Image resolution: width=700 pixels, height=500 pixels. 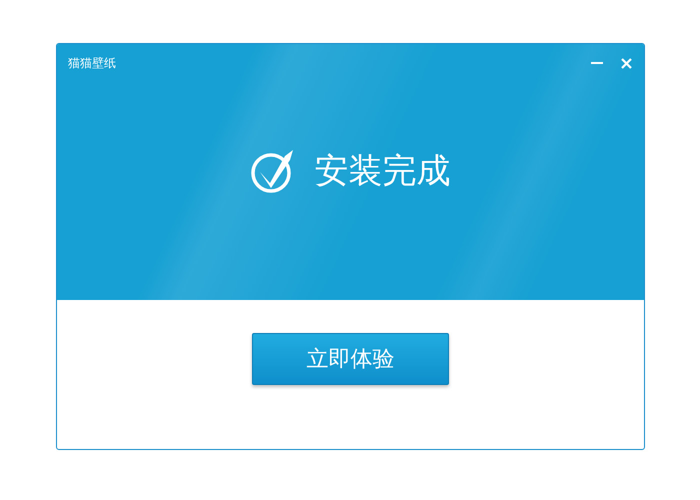 I want to click on close-button, so click(x=626, y=63).